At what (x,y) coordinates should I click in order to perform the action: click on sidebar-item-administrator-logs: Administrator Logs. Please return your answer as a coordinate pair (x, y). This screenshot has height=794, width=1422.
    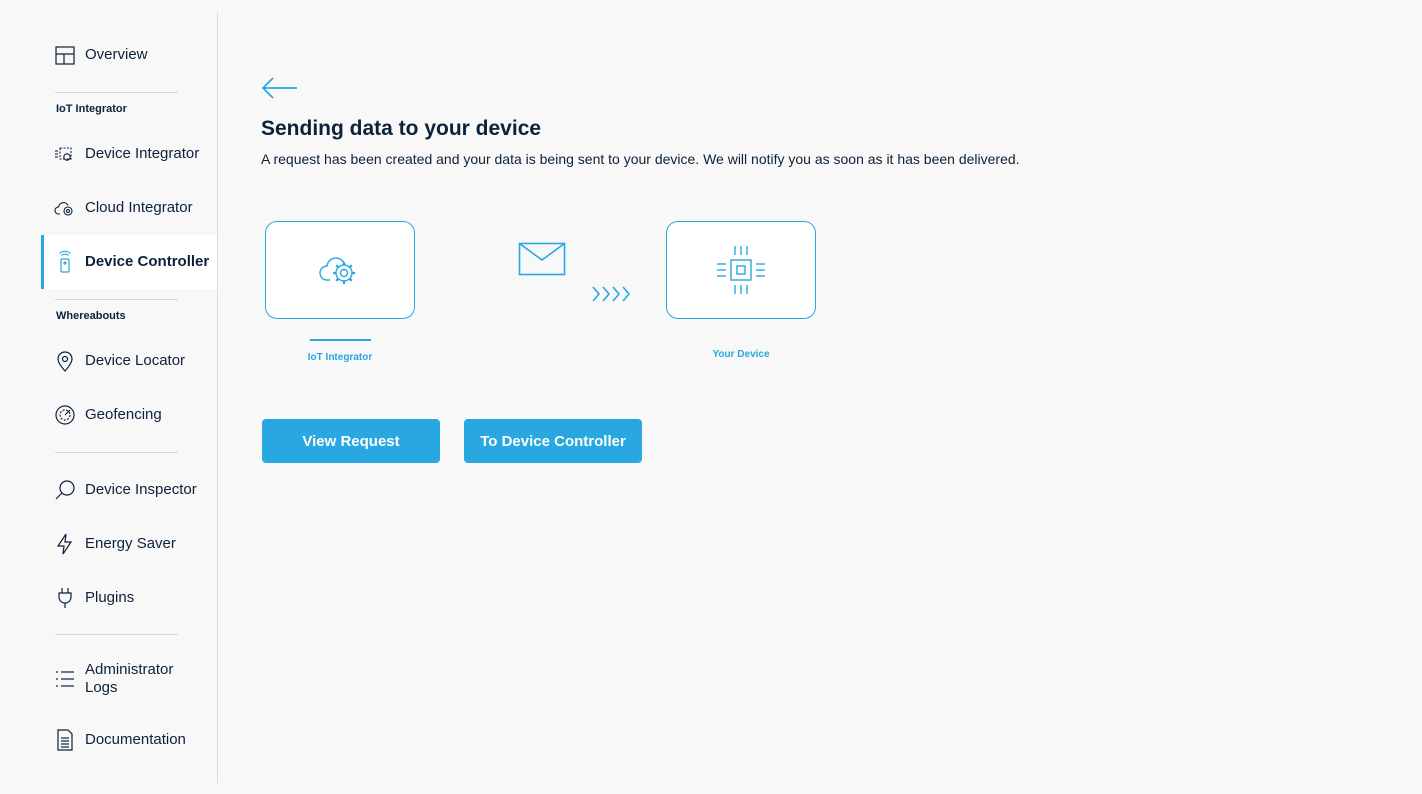
    Looking at the image, I should click on (108, 679).